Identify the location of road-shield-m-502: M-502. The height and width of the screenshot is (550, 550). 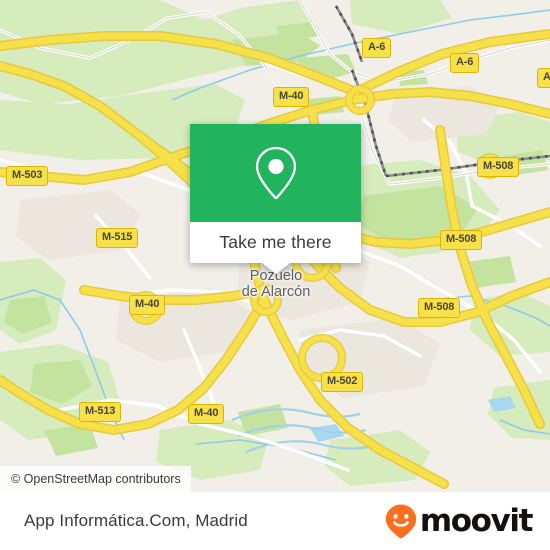
(342, 382).